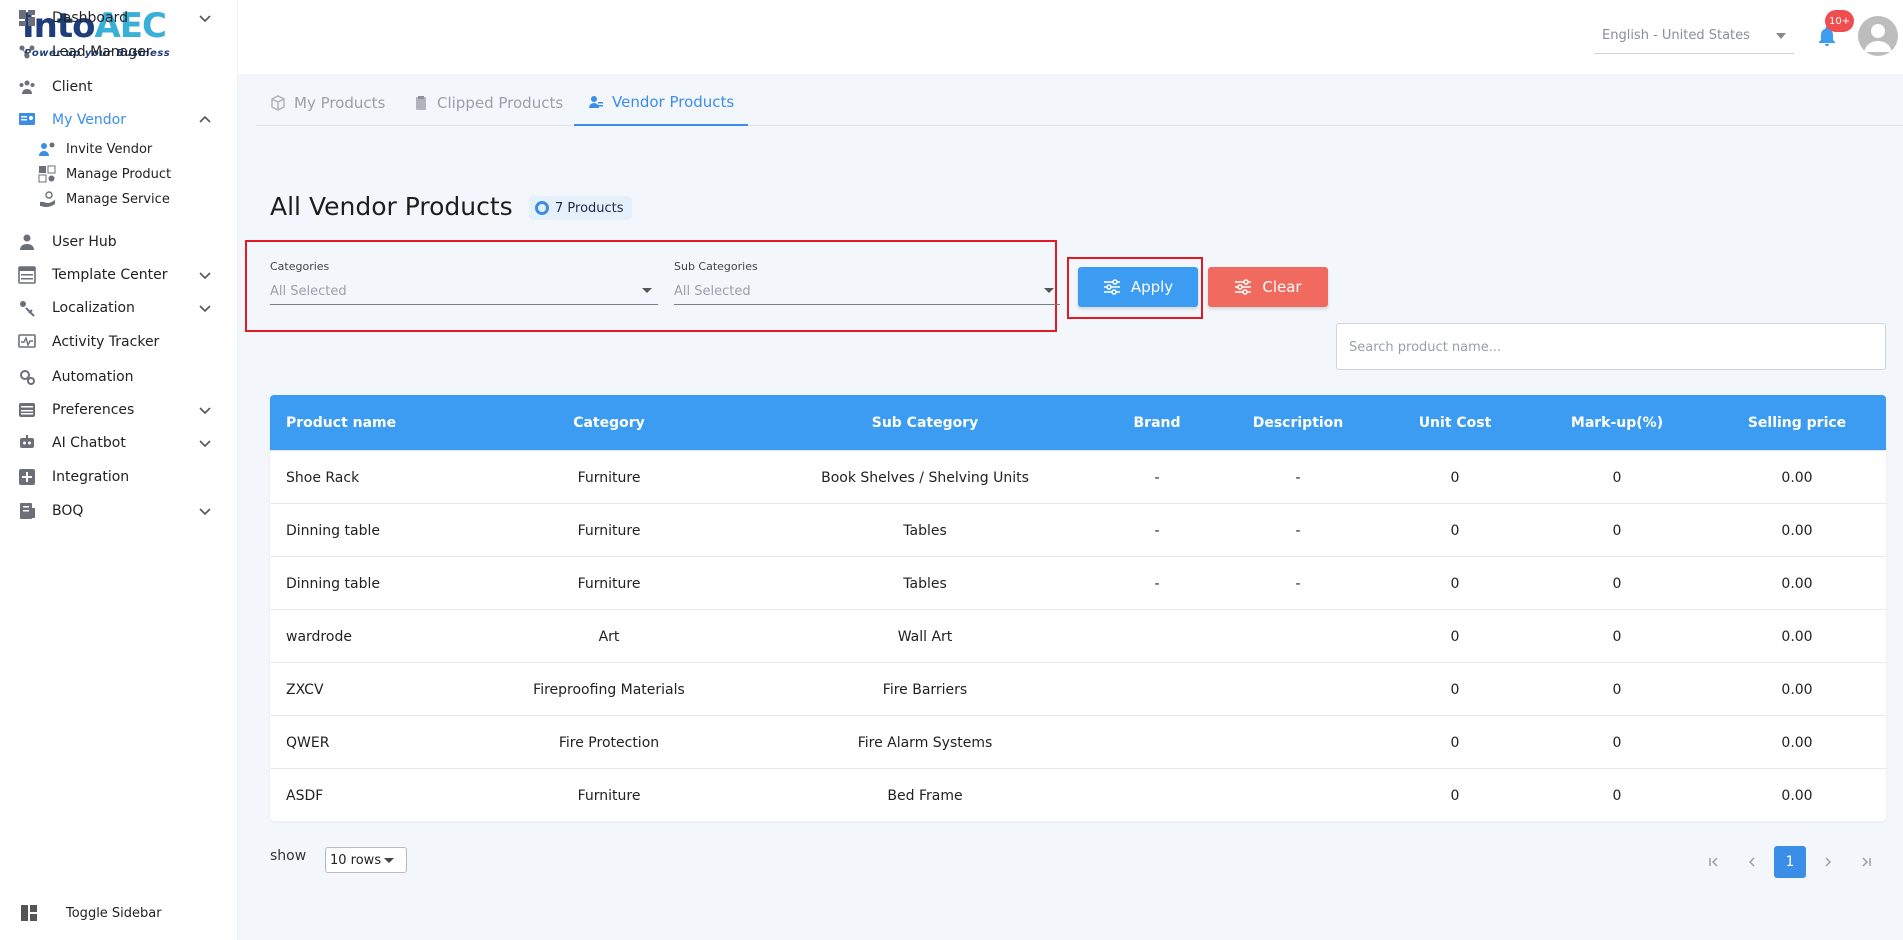 The width and height of the screenshot is (1903, 940). I want to click on sidebar-item-integration: Integration, so click(119, 477).